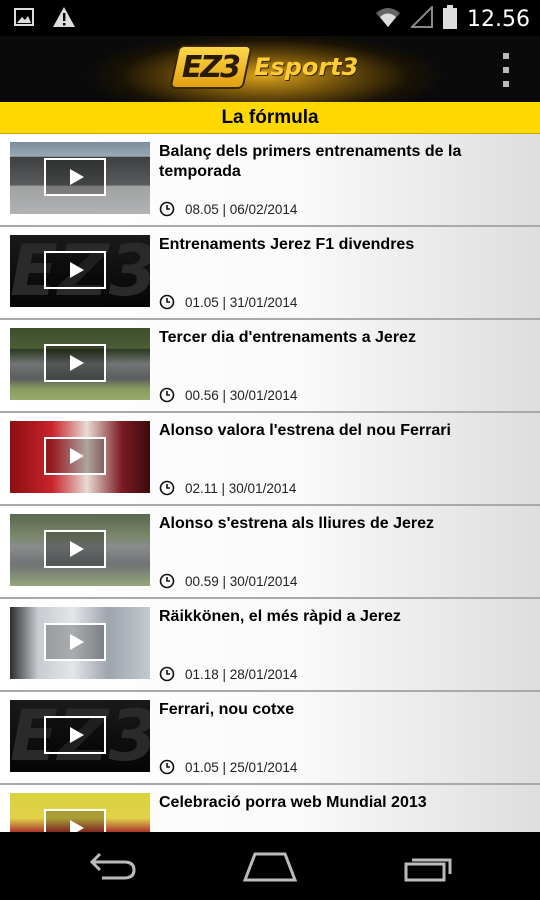 This screenshot has height=900, width=540. I want to click on video-item: Celebració porra web Mundial 2013, so click(270, 808).